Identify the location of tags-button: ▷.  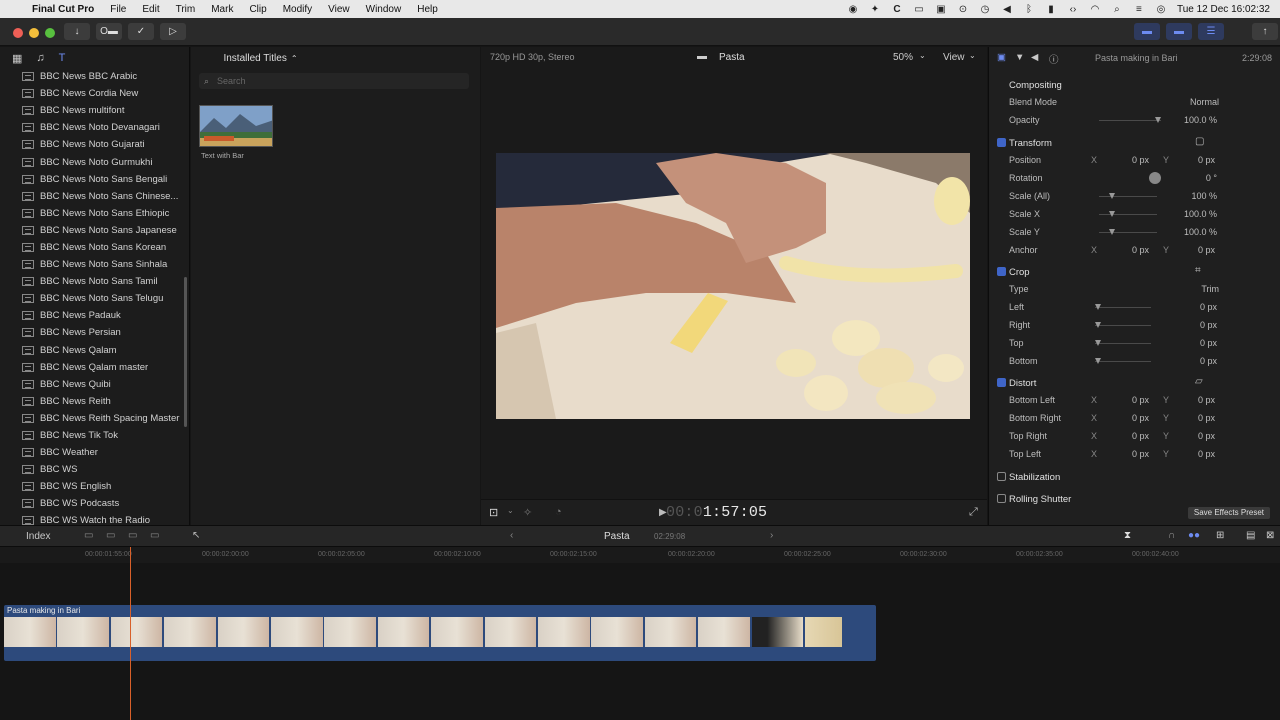
(173, 31).